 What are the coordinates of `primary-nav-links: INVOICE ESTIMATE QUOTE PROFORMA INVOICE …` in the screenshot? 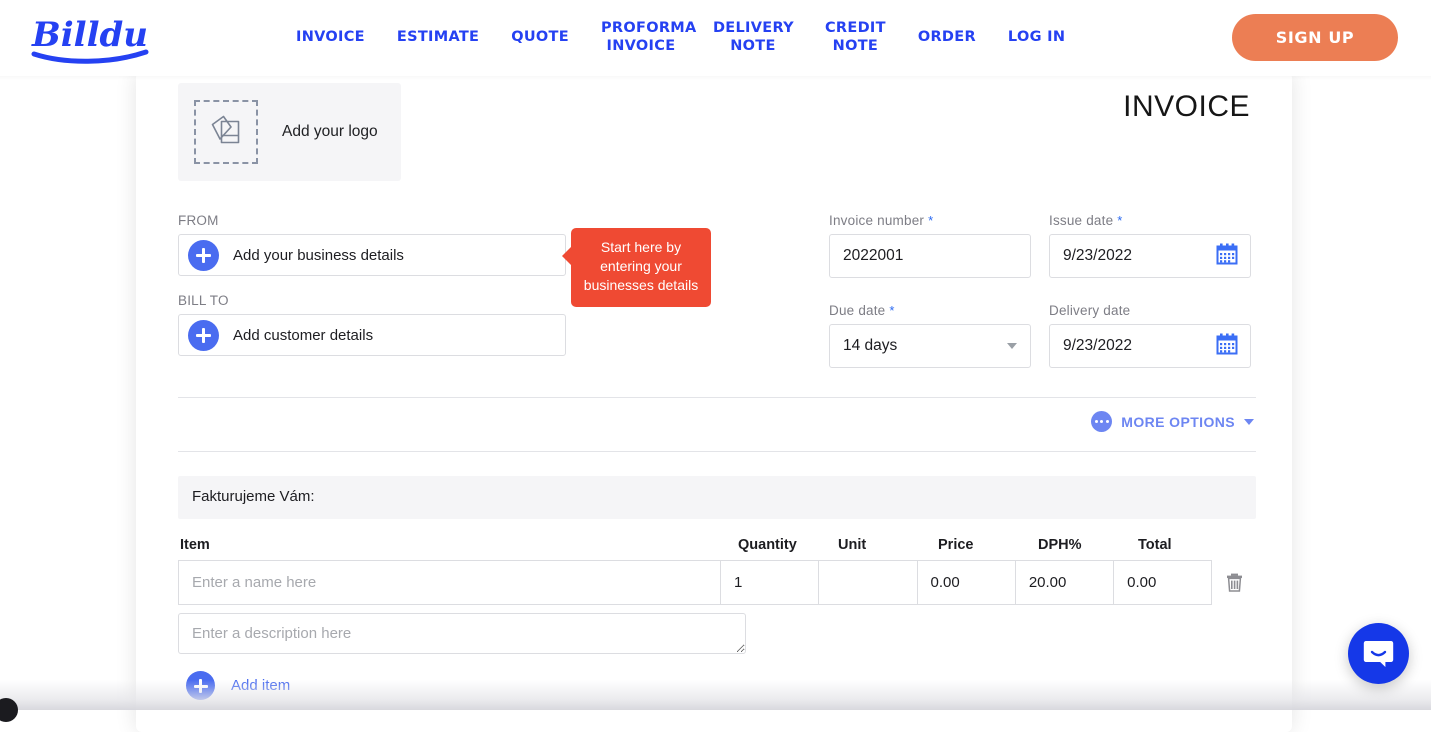 It's located at (680, 38).